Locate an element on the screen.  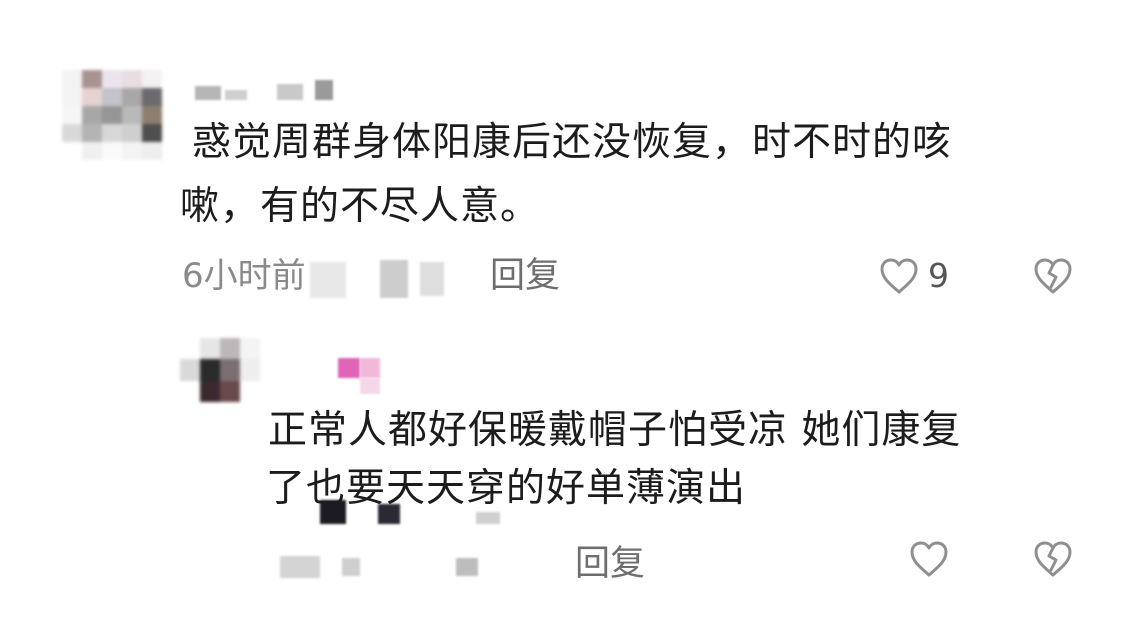
like-count: 9 is located at coordinates (938, 275).